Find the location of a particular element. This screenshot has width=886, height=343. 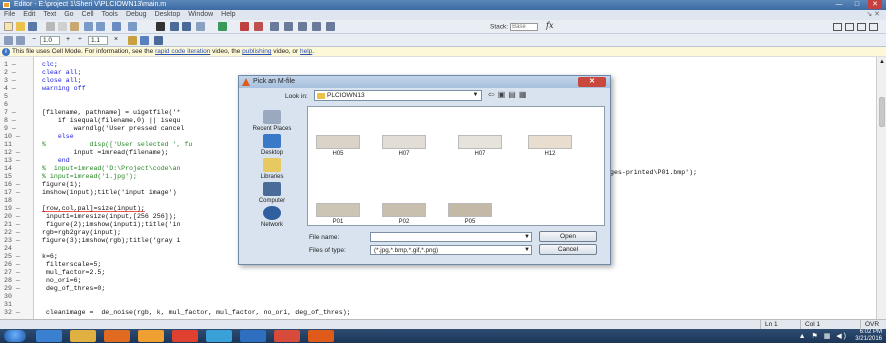

file-explorer-icon is located at coordinates (83, 336).